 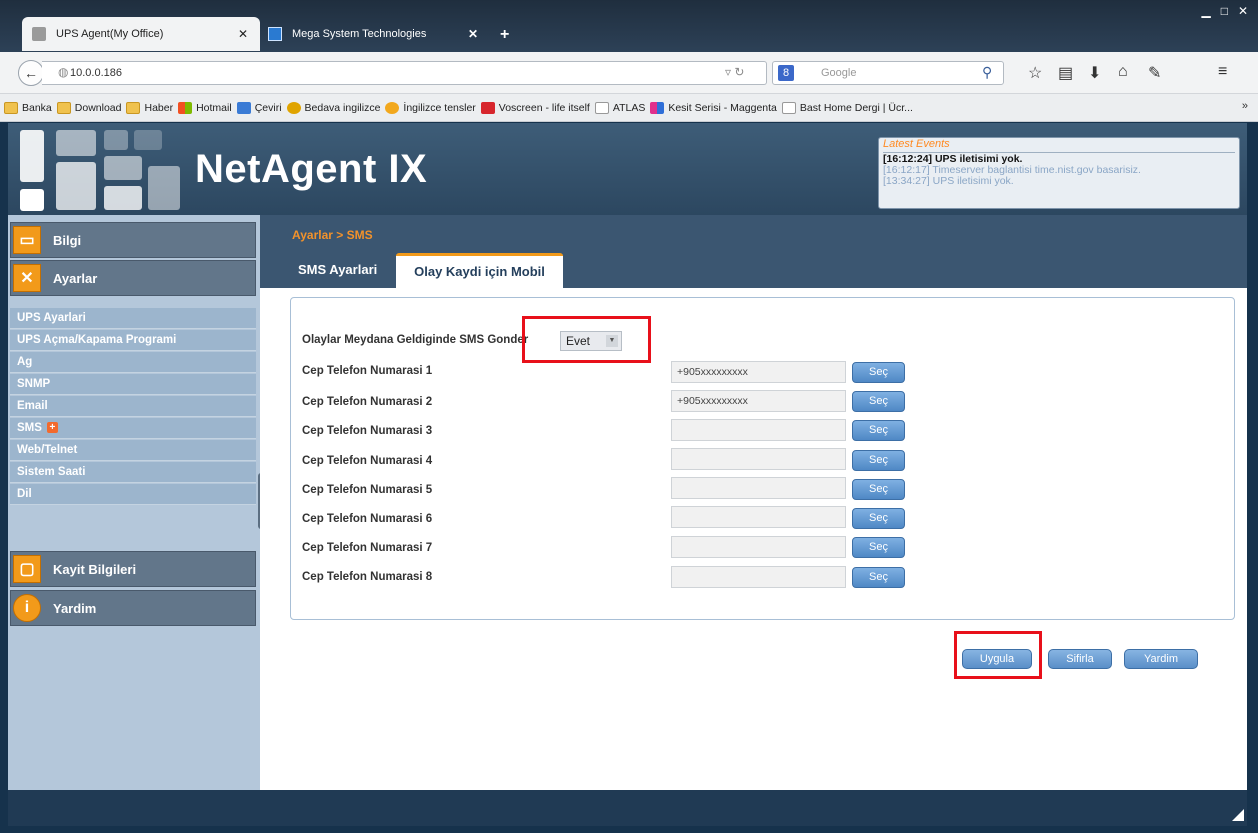 What do you see at coordinates (878, 547) in the screenshot?
I see `select-phone-button-7: Seç` at bounding box center [878, 547].